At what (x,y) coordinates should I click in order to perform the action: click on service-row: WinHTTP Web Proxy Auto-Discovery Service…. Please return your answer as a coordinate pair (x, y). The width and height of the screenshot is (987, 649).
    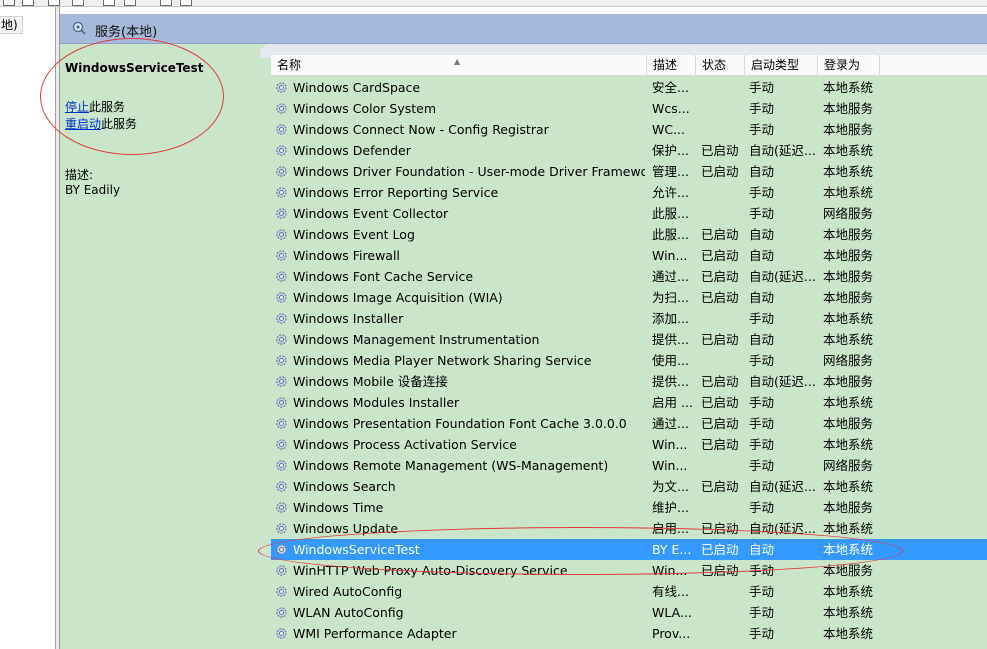
    Looking at the image, I should click on (629, 570).